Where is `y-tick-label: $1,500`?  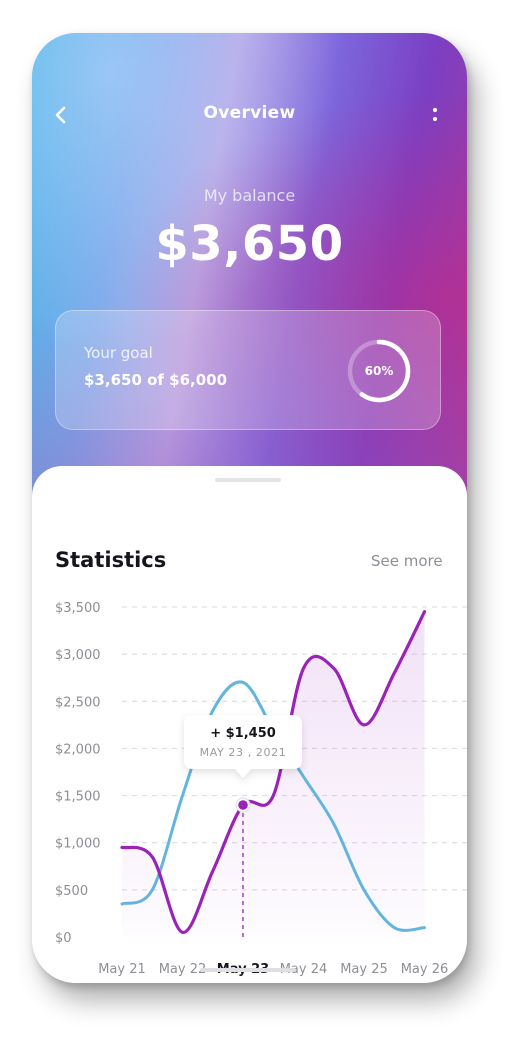 y-tick-label: $1,500 is located at coordinates (78, 797).